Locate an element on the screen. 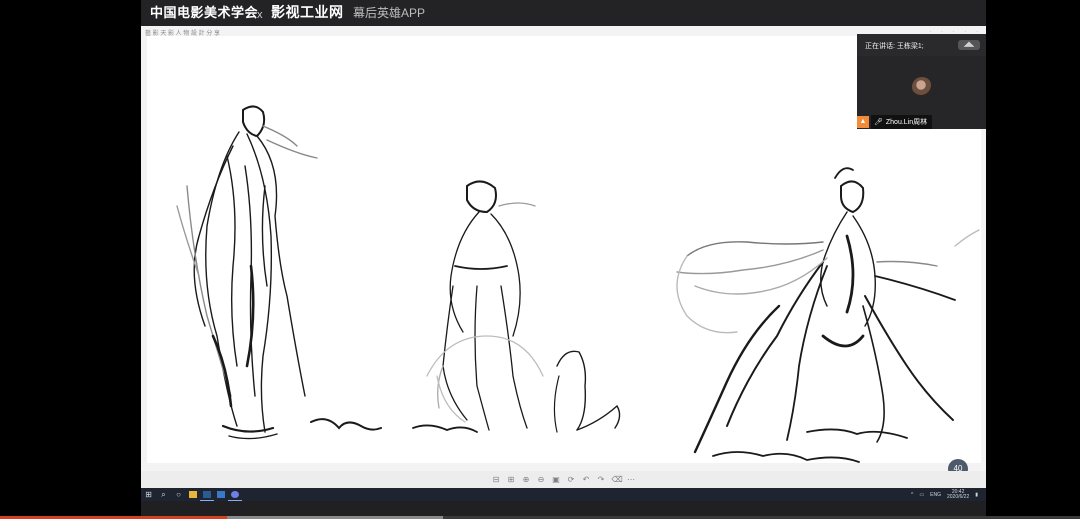  system-clock: 20:42 2020/6/22 is located at coordinates (958, 494).